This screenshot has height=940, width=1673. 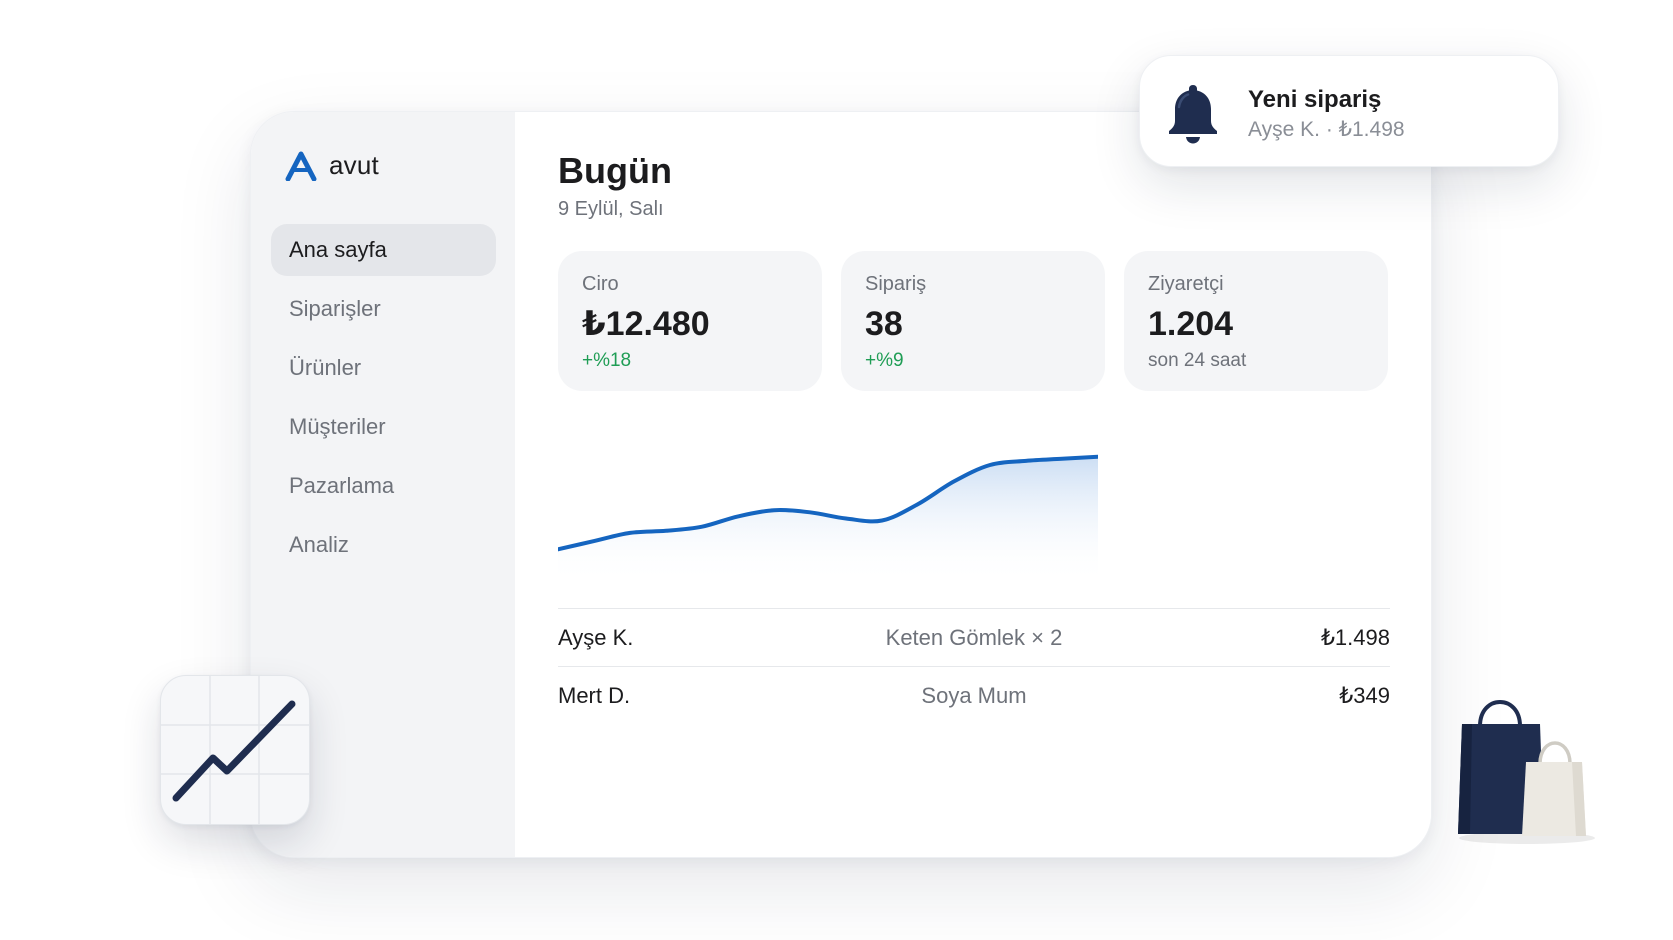 I want to click on table-row: Ayşe K. Keten Gömlek × 2 ₺1.498, so click(x=974, y=637).